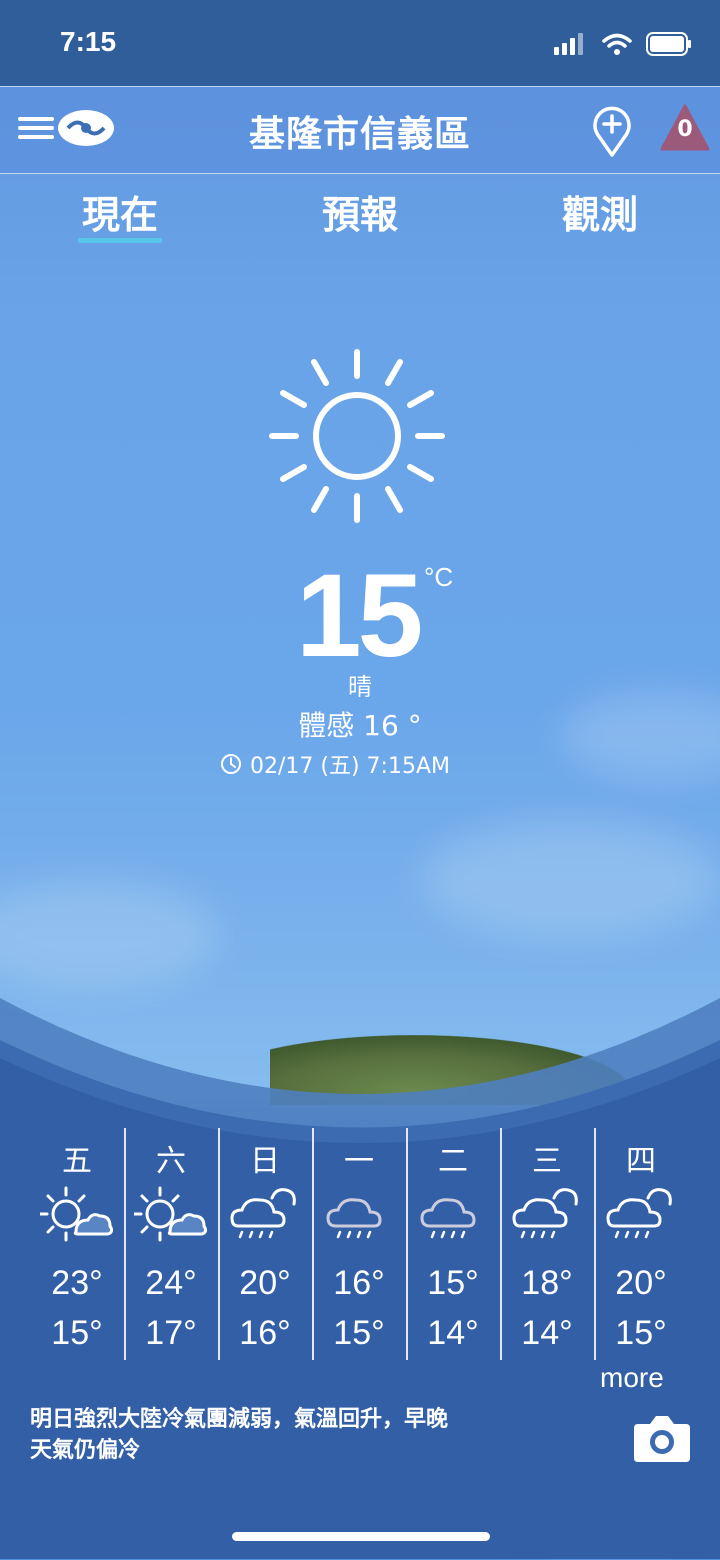 This screenshot has width=720, height=1560. I want to click on day-high-temp: 15°, so click(453, 1283).